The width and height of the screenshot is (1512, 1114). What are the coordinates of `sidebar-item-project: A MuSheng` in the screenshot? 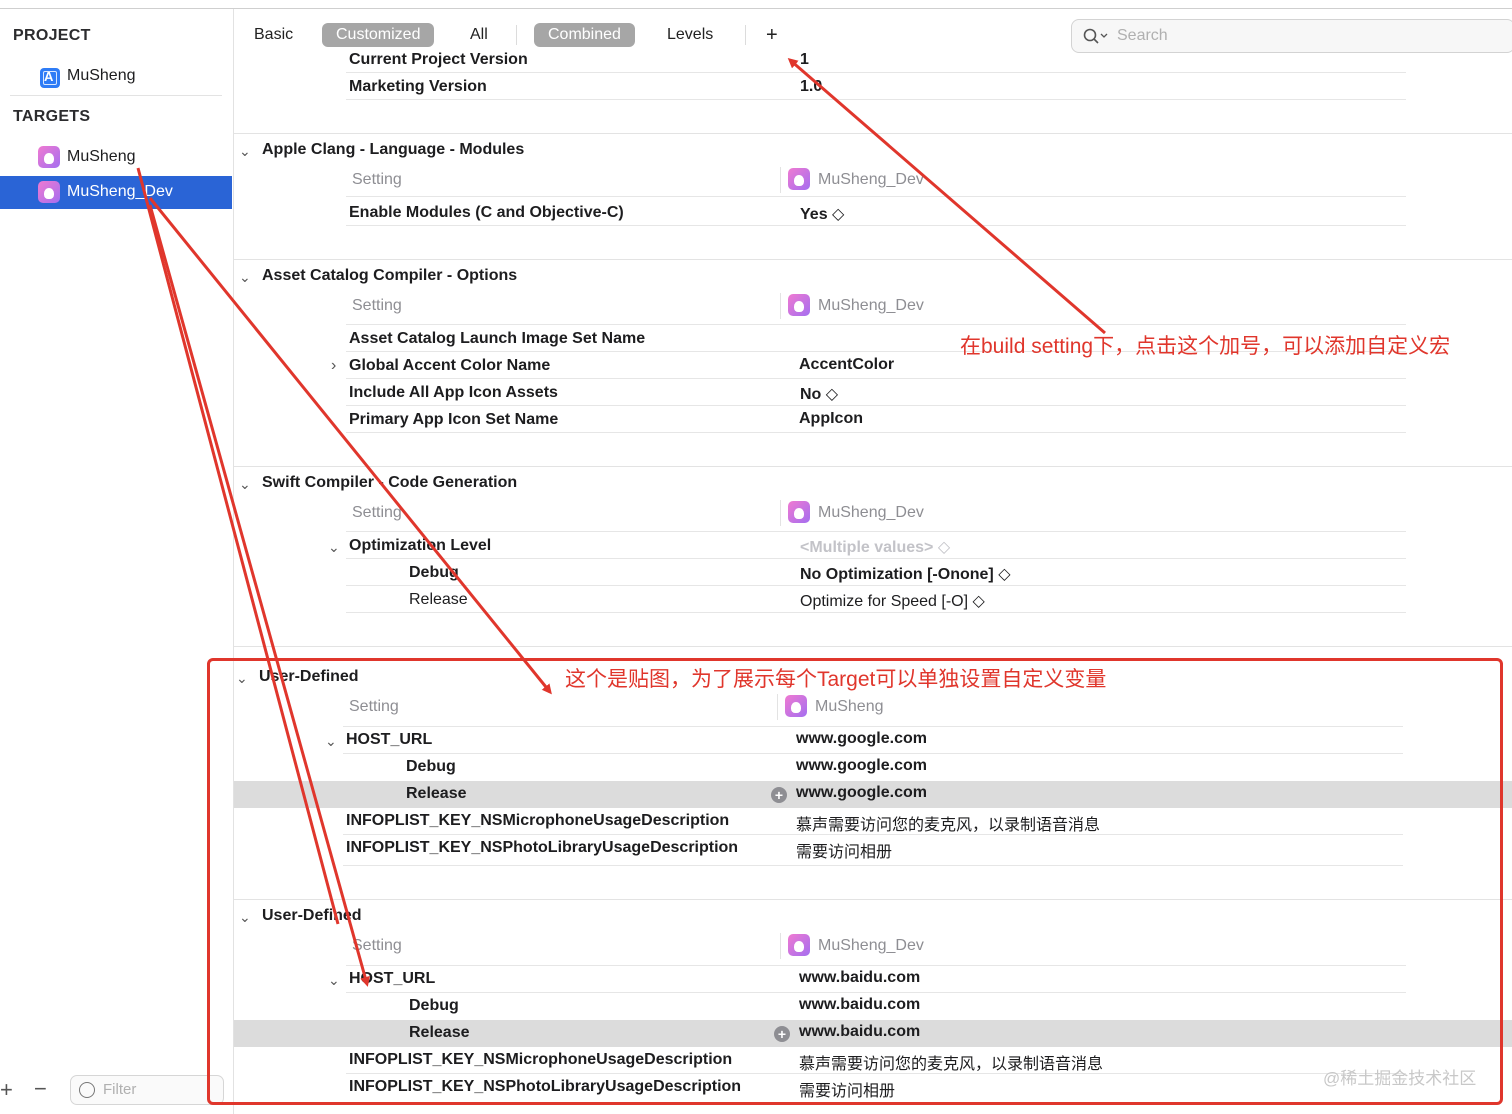 It's located at (116, 76).